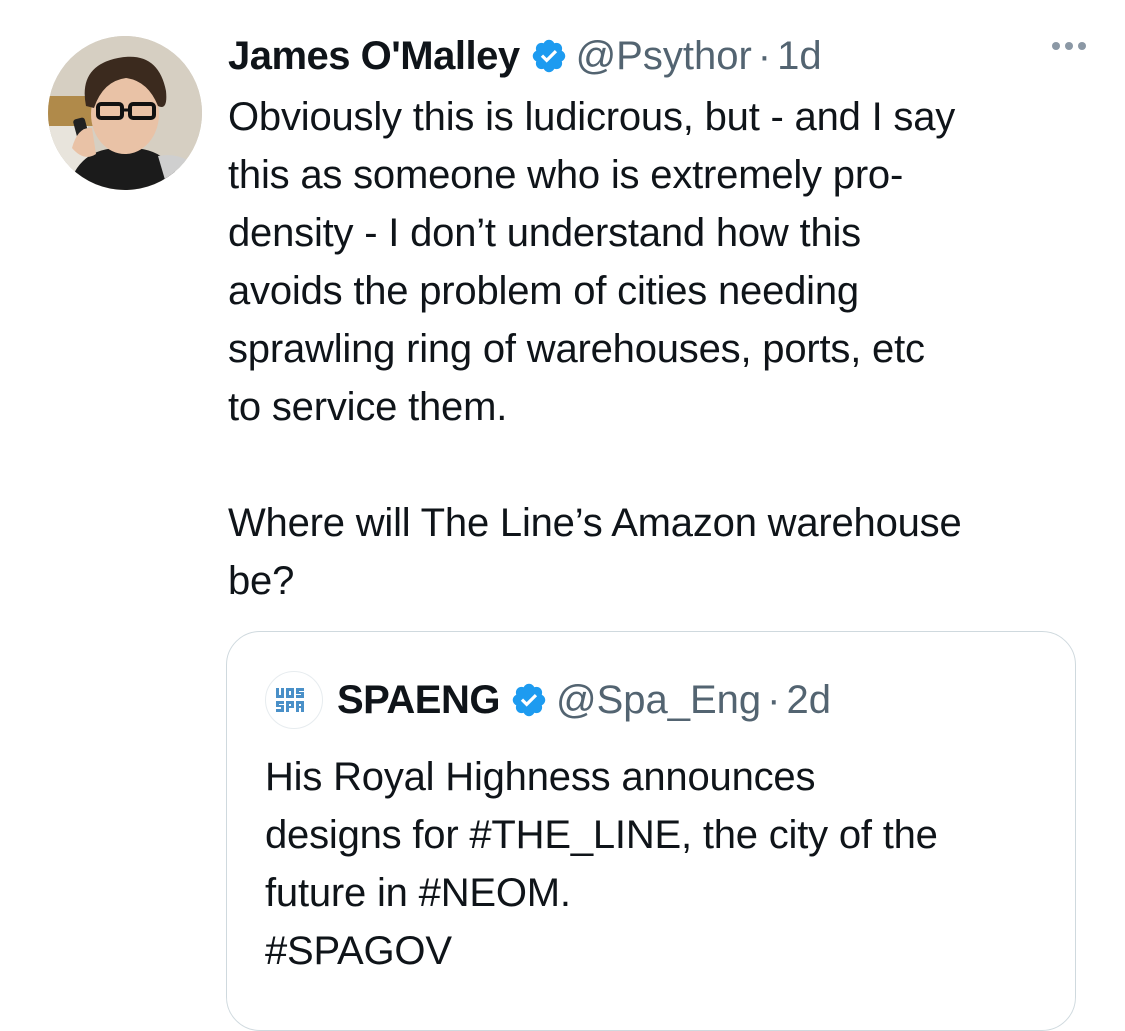 This screenshot has height=1031, width=1125. I want to click on quoted-tweet-header: SPAENG @Spa_Eng · 2d, so click(548, 700).